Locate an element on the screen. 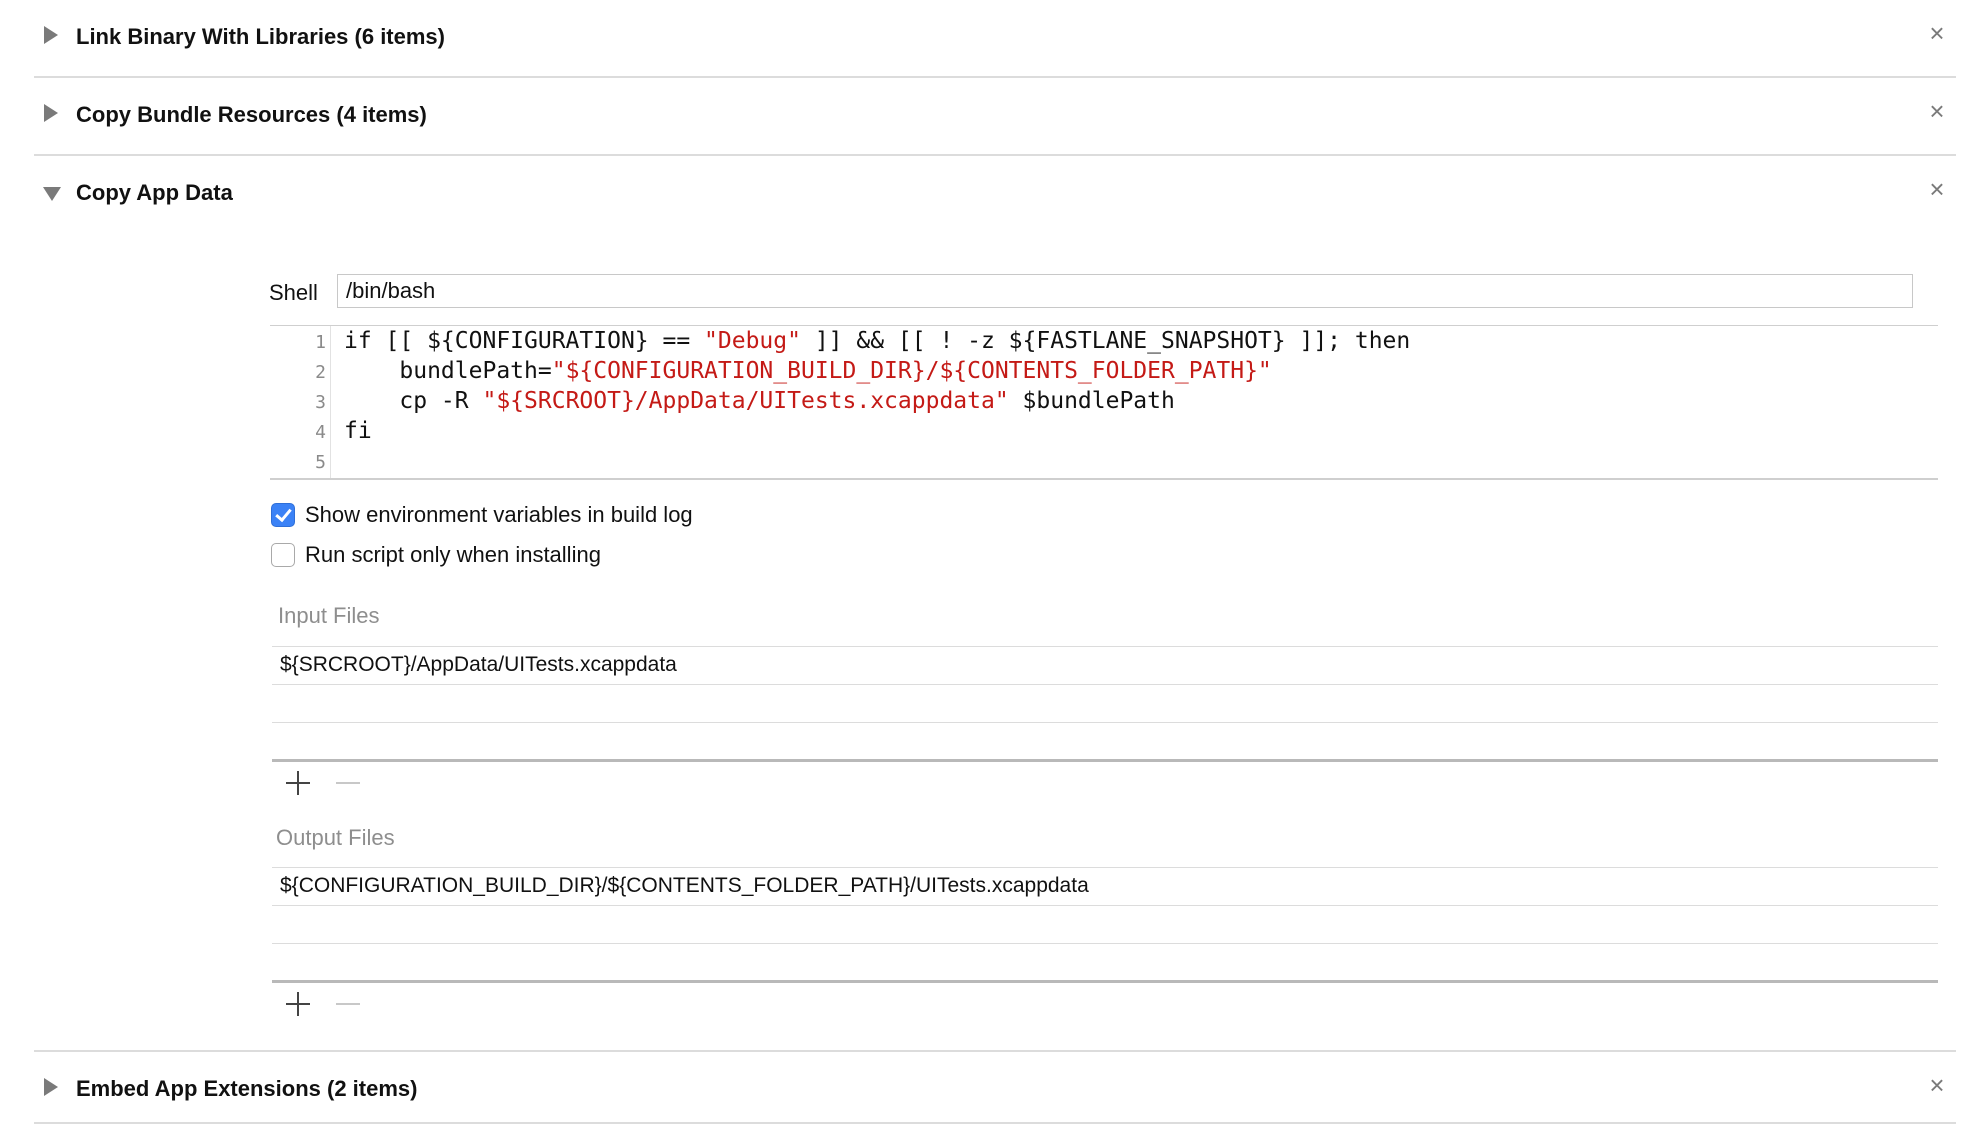 The image size is (1978, 1128). output-files-label: Output Files is located at coordinates (335, 837).